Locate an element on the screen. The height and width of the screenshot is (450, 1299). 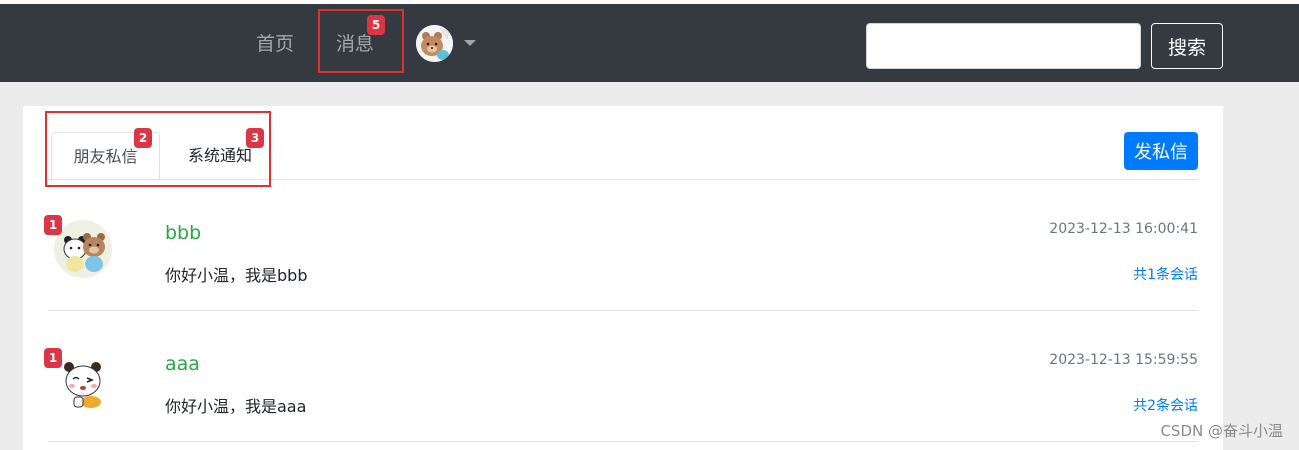
messages-highlight-box is located at coordinates (361, 41).